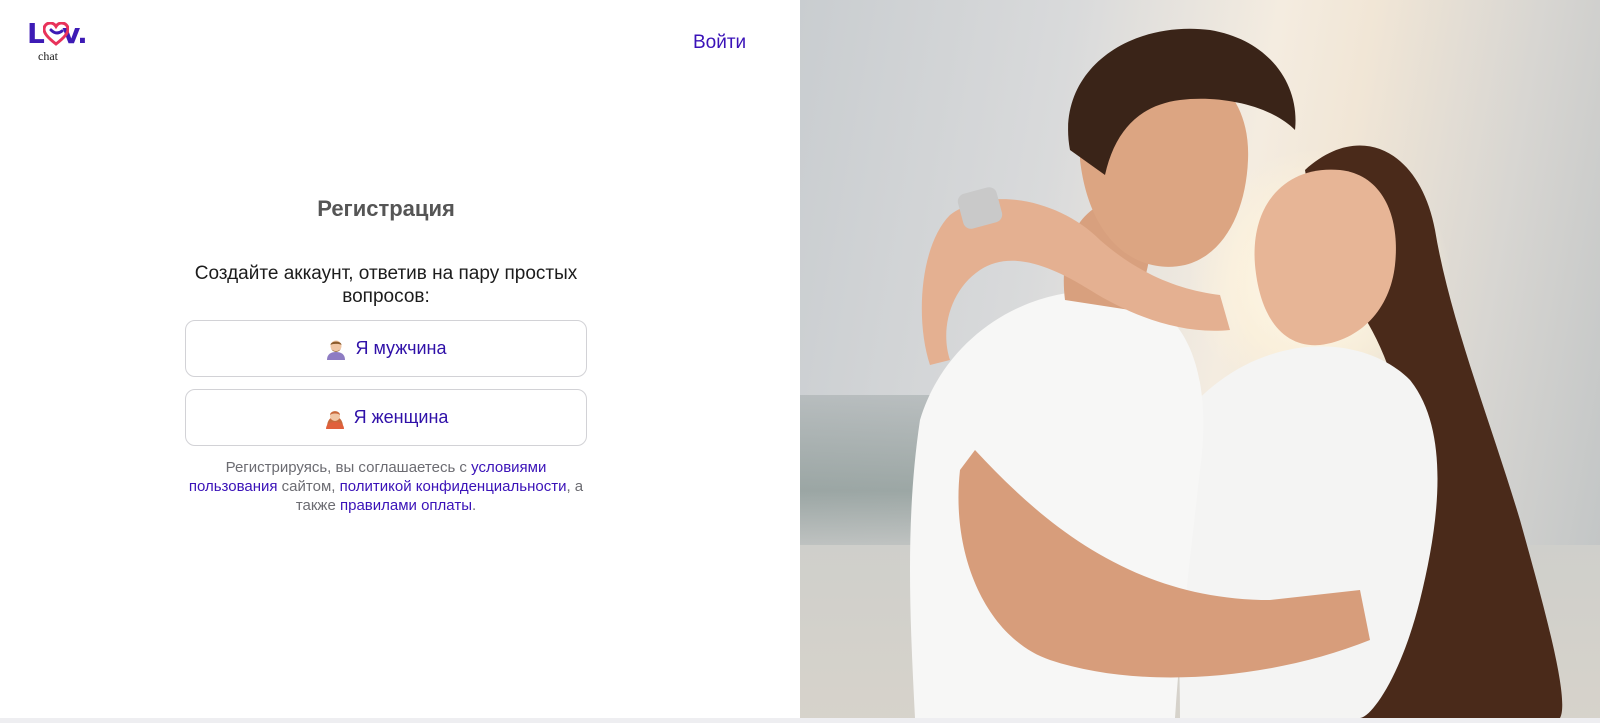  Describe the element at coordinates (719, 43) in the screenshot. I see `login-link: Войти` at that location.